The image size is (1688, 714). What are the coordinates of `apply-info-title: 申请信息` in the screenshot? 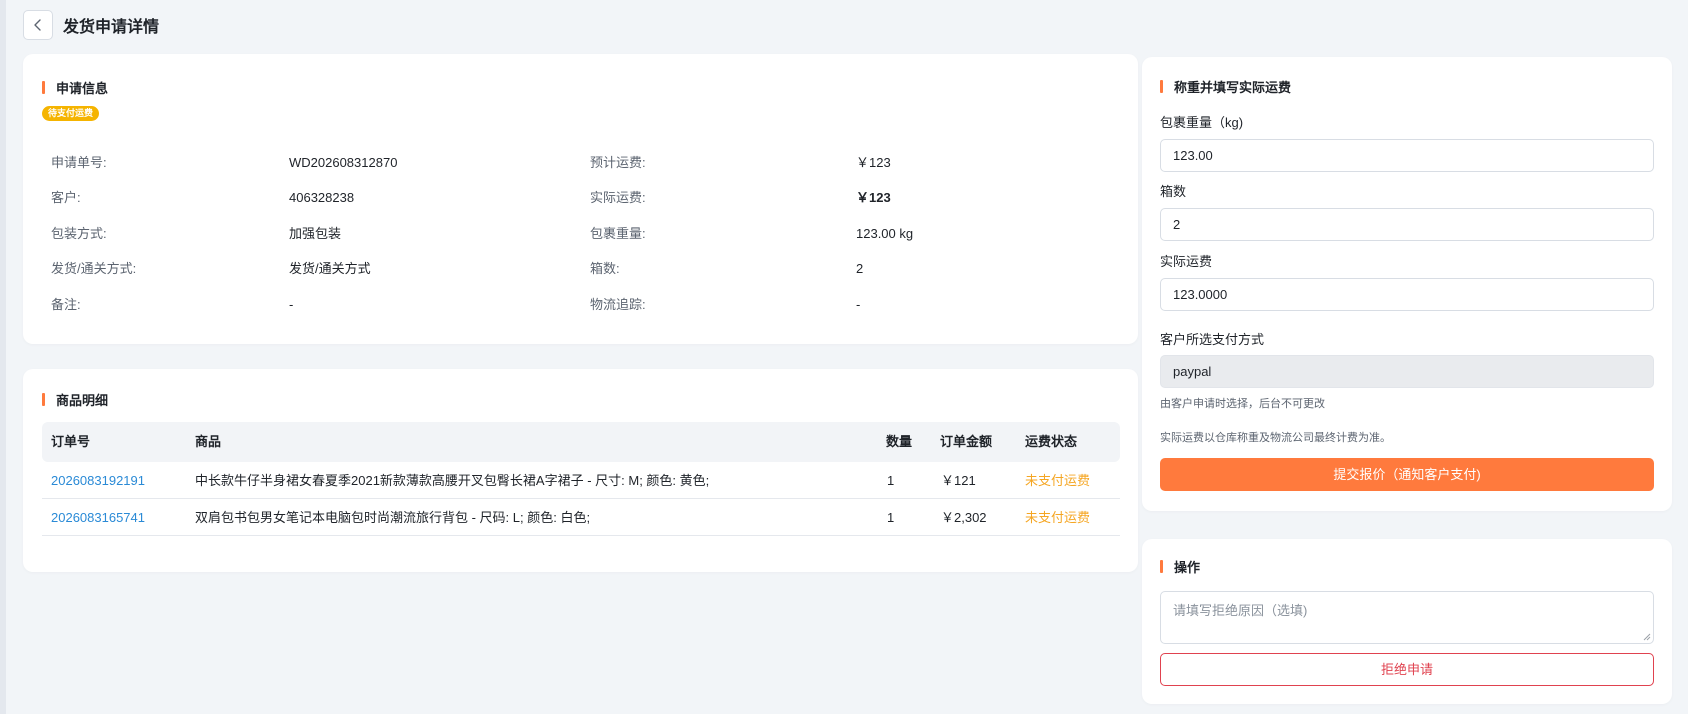 It's located at (75, 87).